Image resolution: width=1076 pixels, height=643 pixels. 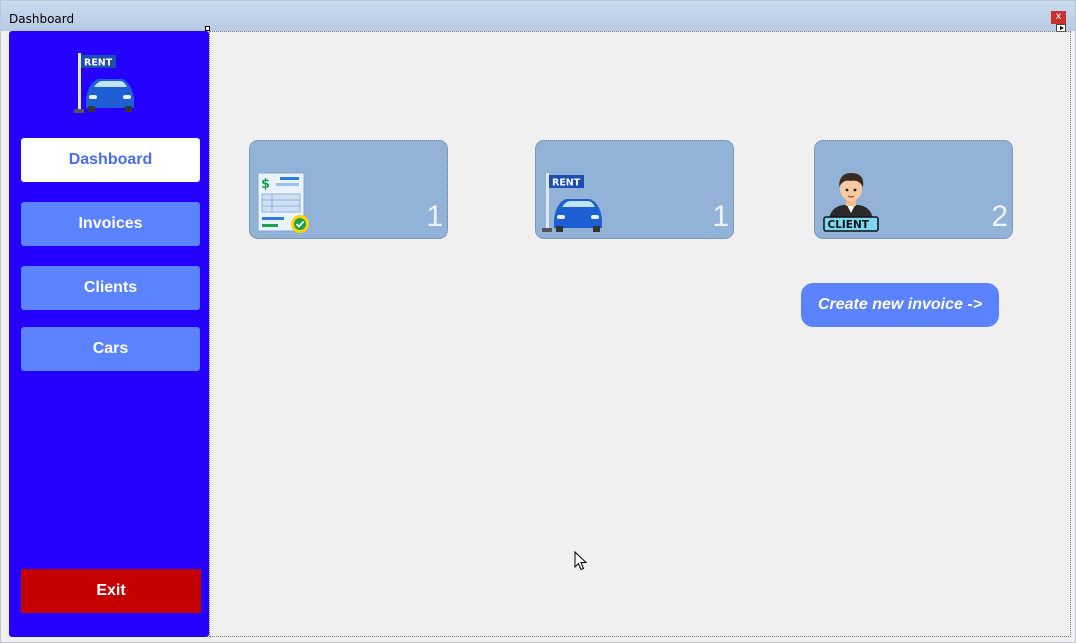 What do you see at coordinates (538, 16) in the screenshot?
I see `title-bar: Dashboard x` at bounding box center [538, 16].